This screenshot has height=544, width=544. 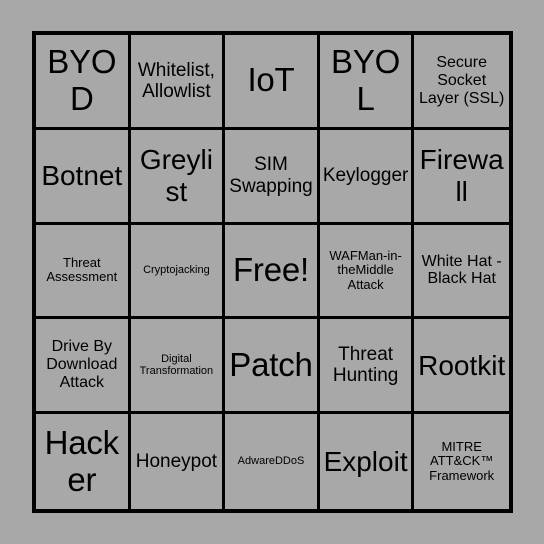 I want to click on bingo-cell-label: White Hat - Black Hat, so click(x=461, y=270).